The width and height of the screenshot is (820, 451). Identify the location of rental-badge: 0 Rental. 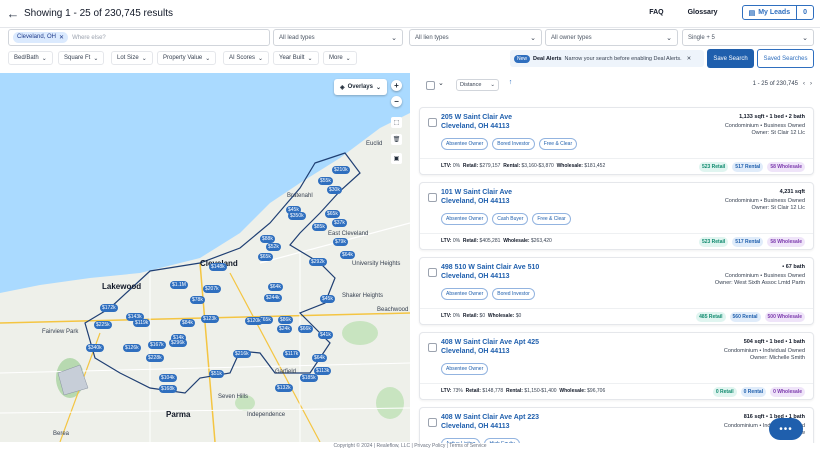
(753, 392).